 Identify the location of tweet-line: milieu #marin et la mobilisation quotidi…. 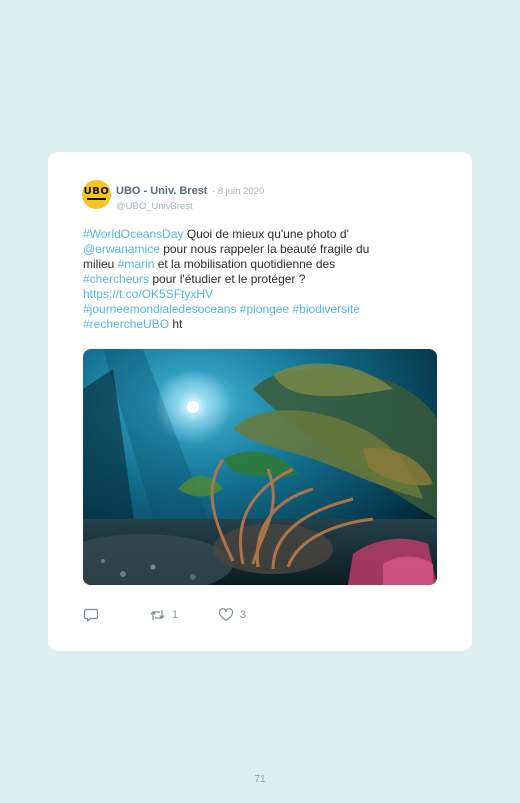
(255, 264).